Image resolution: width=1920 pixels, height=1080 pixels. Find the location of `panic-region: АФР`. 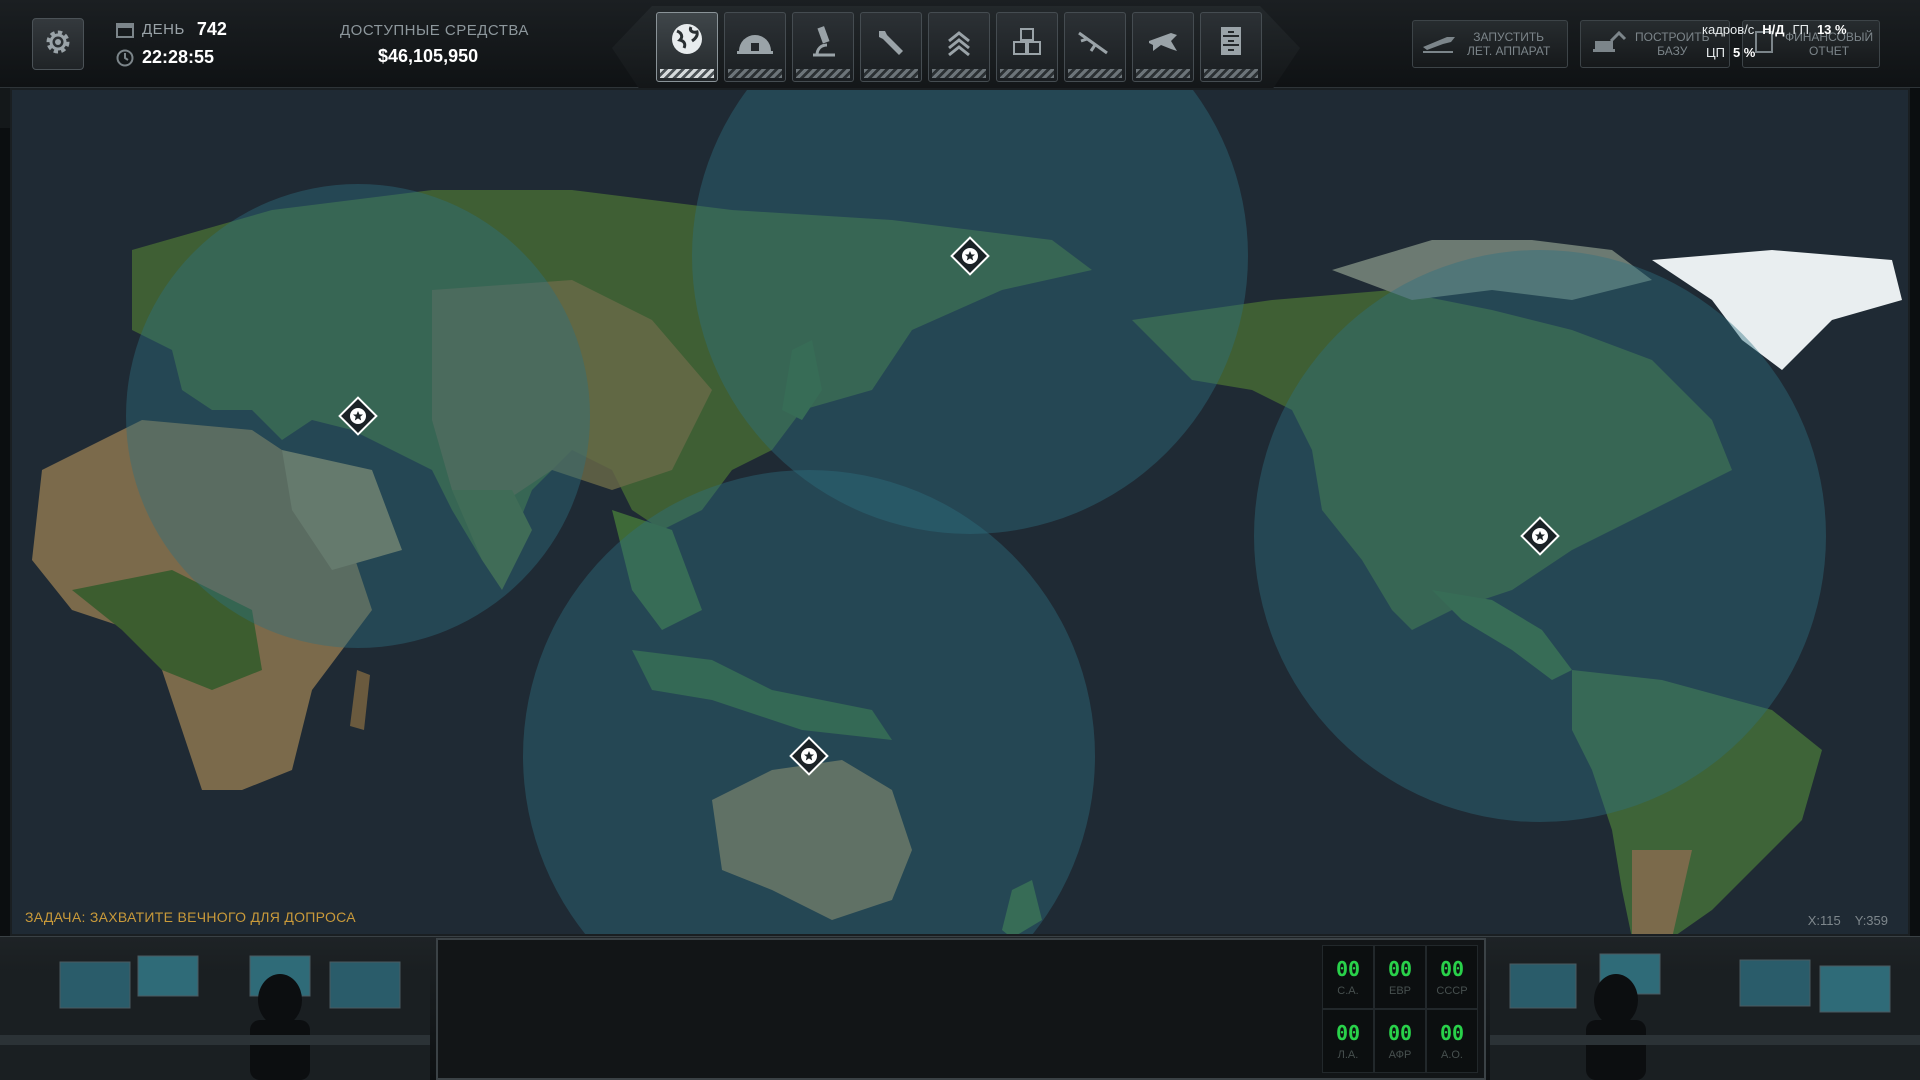

panic-region: АФР is located at coordinates (1400, 1055).